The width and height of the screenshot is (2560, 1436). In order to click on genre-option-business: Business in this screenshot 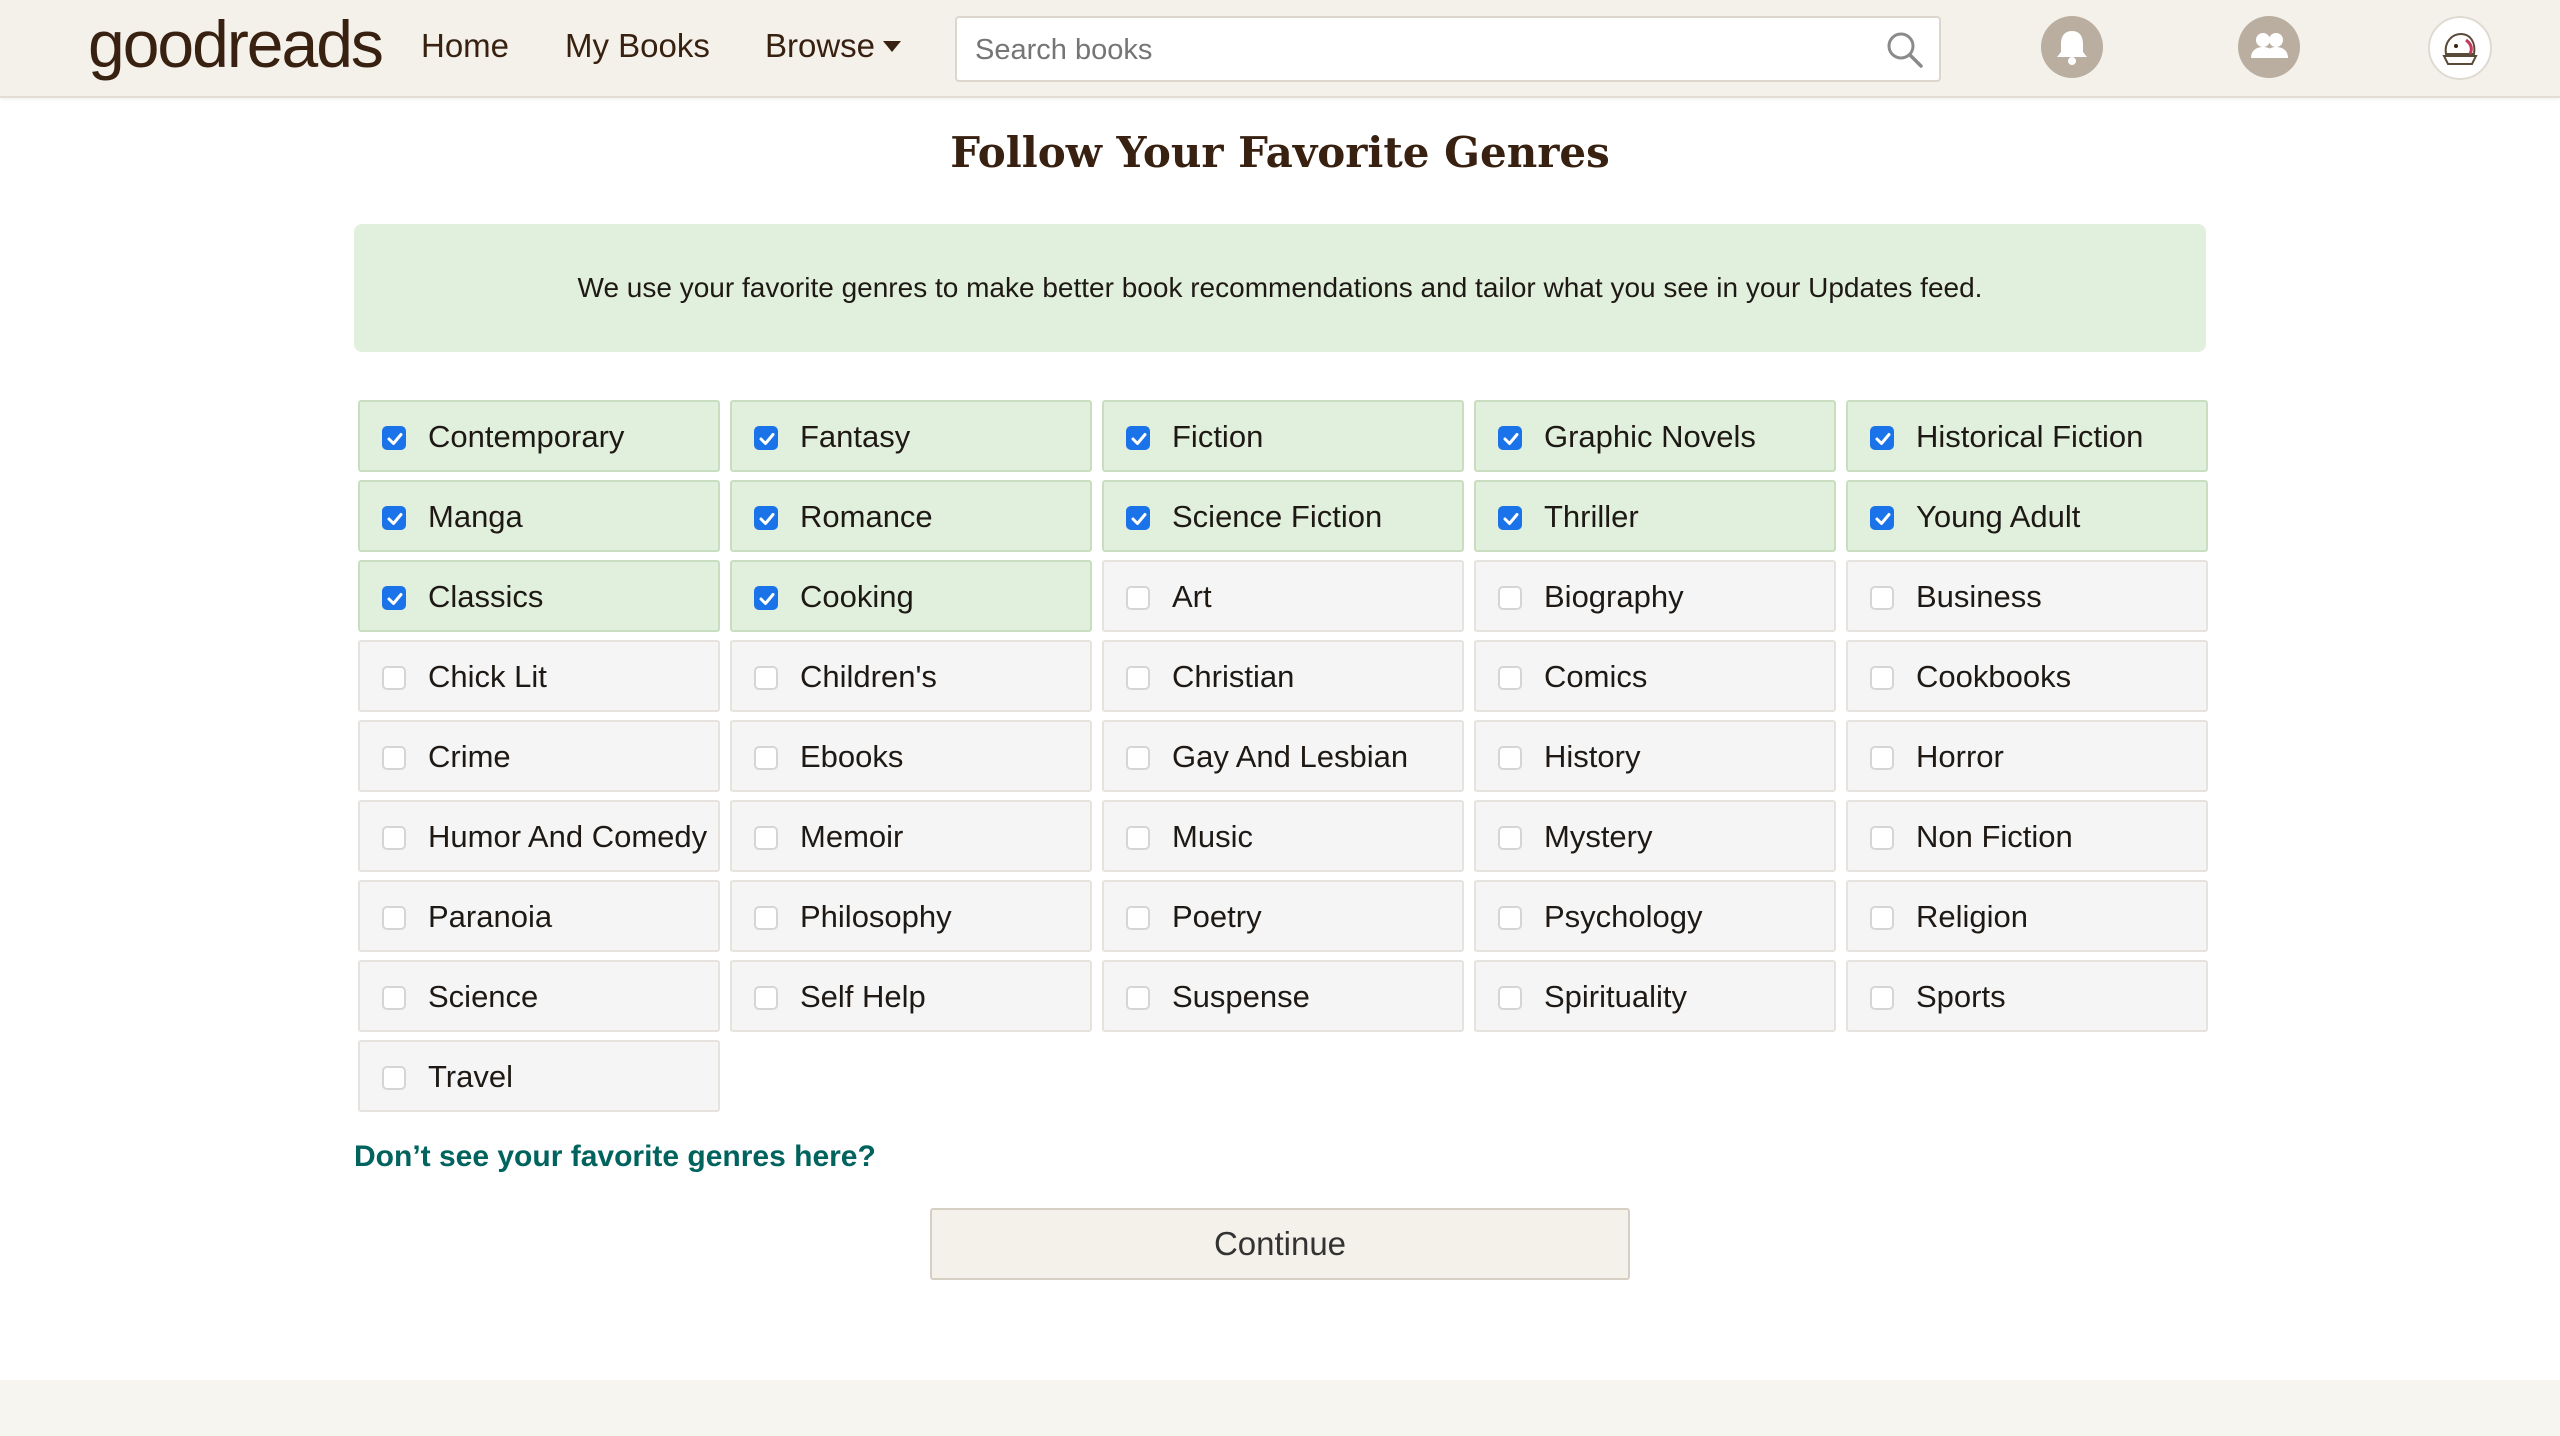, I will do `click(2027, 596)`.